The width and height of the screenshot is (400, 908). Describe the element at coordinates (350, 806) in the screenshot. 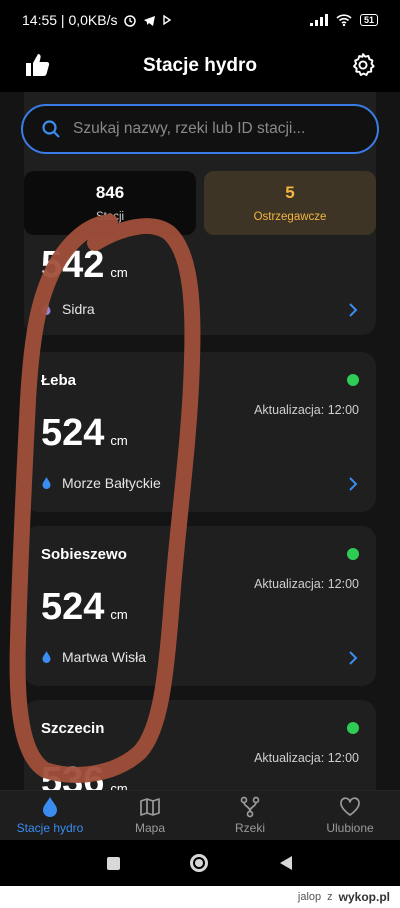

I see `heart-icon` at that location.